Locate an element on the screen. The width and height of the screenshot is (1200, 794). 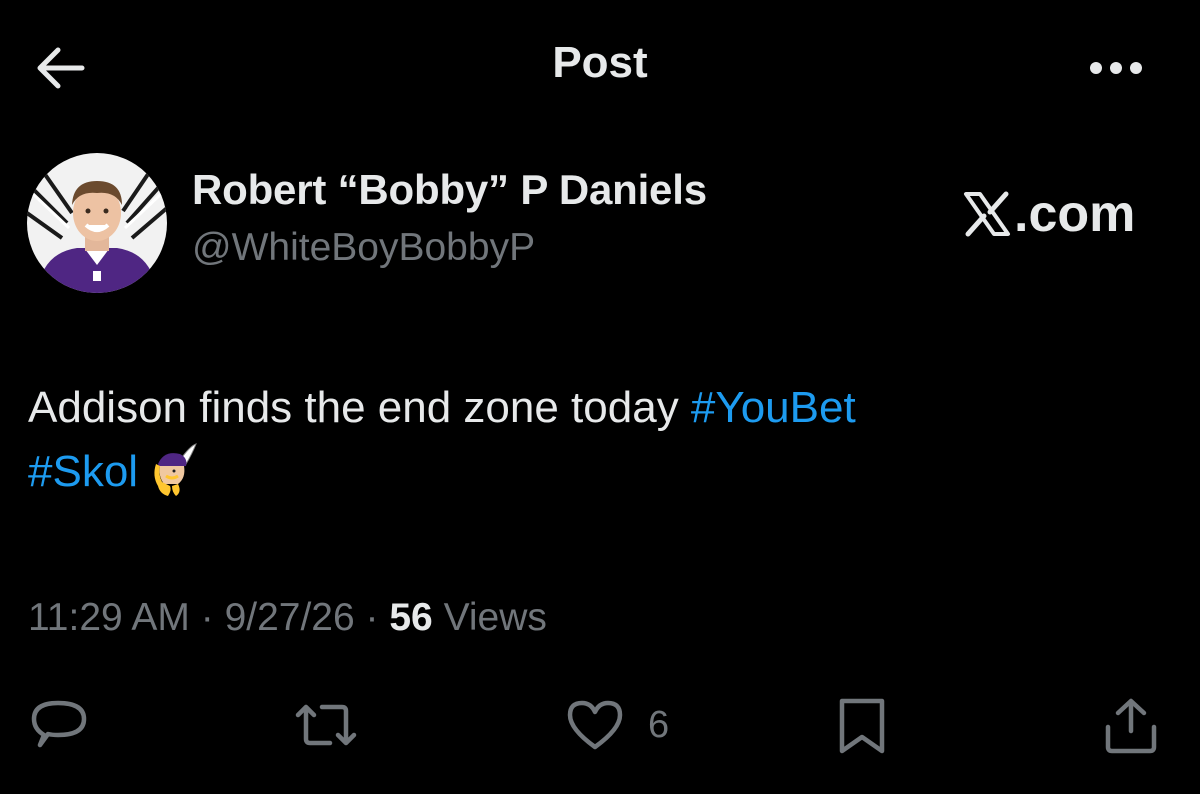
post-date: 9/27/26 is located at coordinates (289, 617).